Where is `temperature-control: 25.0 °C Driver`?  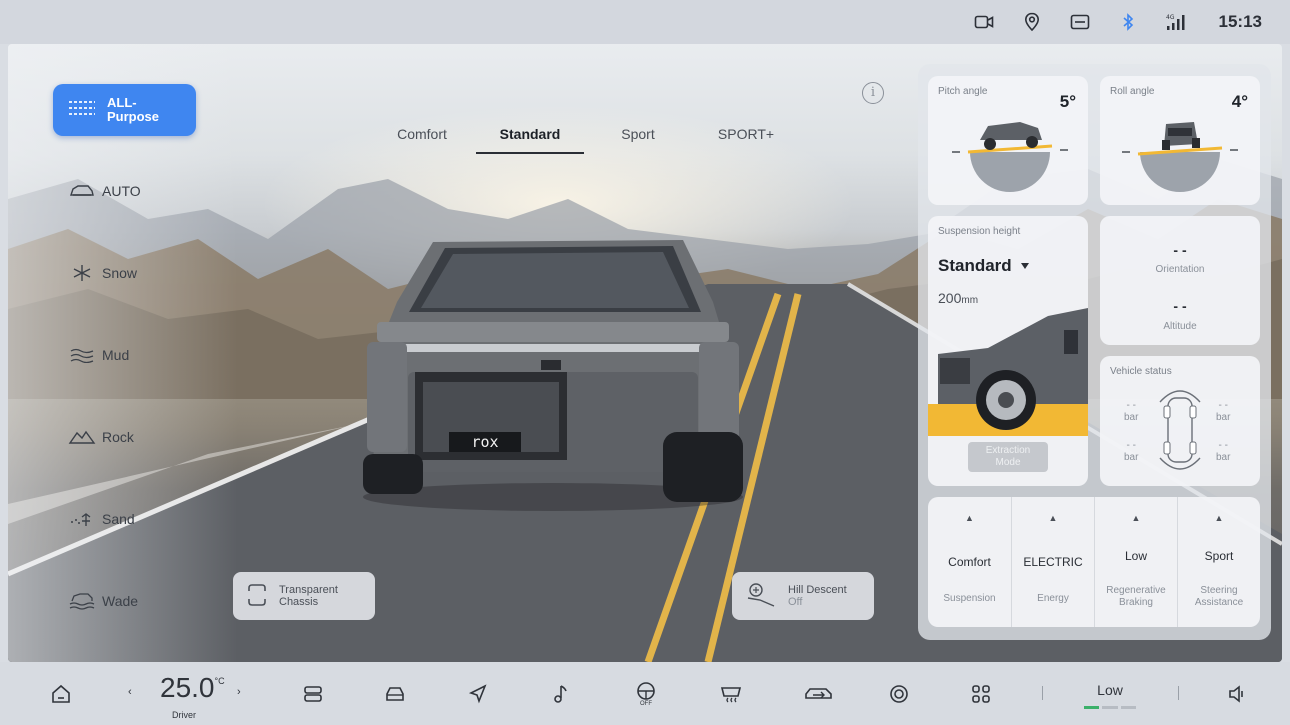
temperature-control: 25.0 °C Driver is located at coordinates (192, 696).